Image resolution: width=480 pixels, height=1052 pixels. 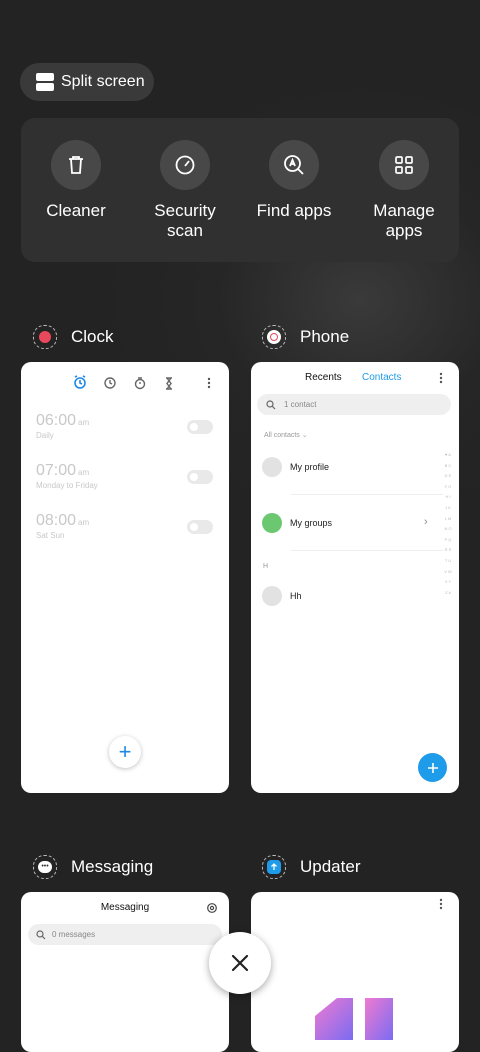 I want to click on alarm-time: 06:00, so click(x=56, y=420).